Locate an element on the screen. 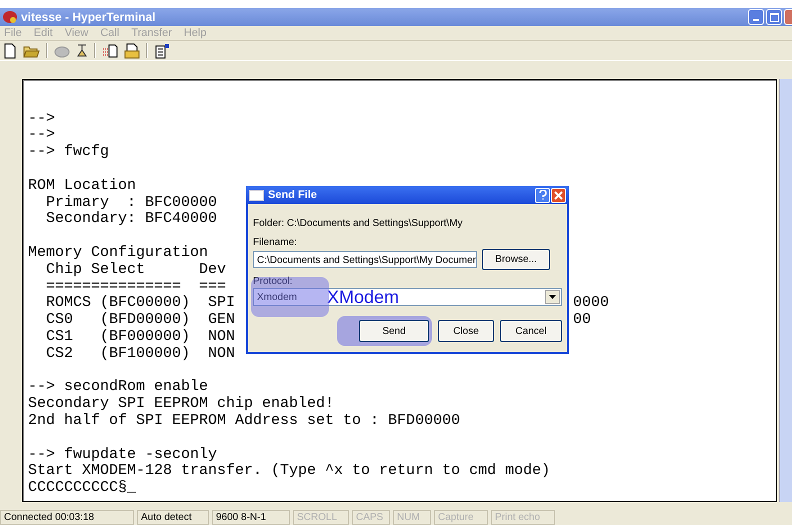 The height and width of the screenshot is (525, 792). maximize-button is located at coordinates (774, 17).